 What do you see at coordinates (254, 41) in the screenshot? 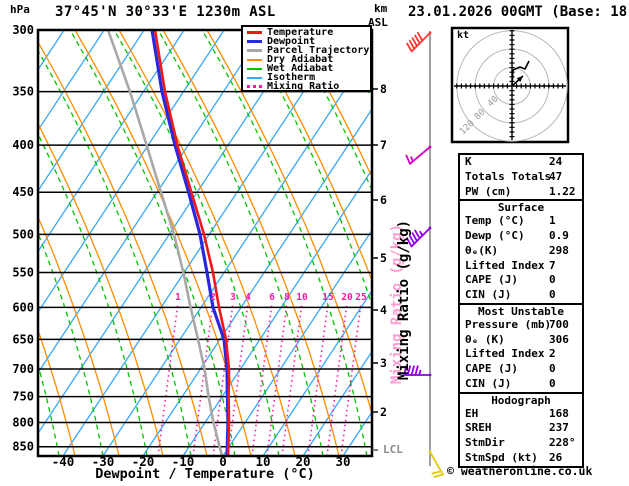
I see `dewpoint-line-swatch` at bounding box center [254, 41].